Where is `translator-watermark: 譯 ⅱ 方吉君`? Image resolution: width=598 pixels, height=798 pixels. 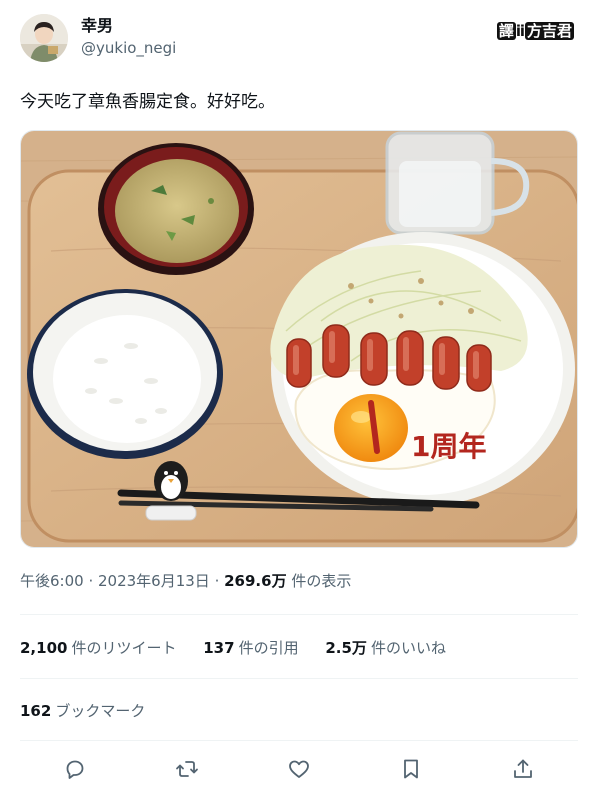 translator-watermark: 譯 ⅱ 方吉君 is located at coordinates (535, 31).